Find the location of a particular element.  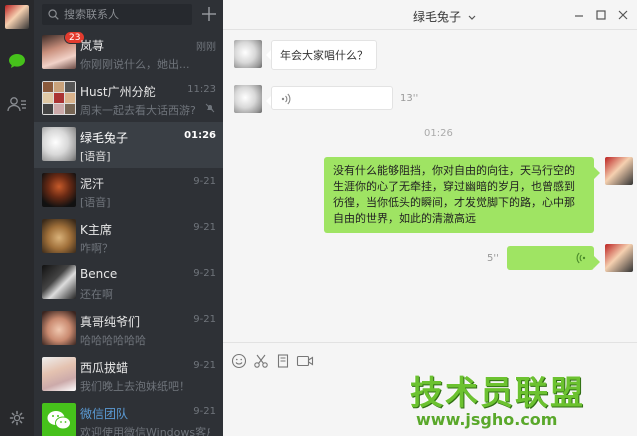

conversation-item-selected: 绿毛兔子 [语音] 01:26 is located at coordinates (128, 145).